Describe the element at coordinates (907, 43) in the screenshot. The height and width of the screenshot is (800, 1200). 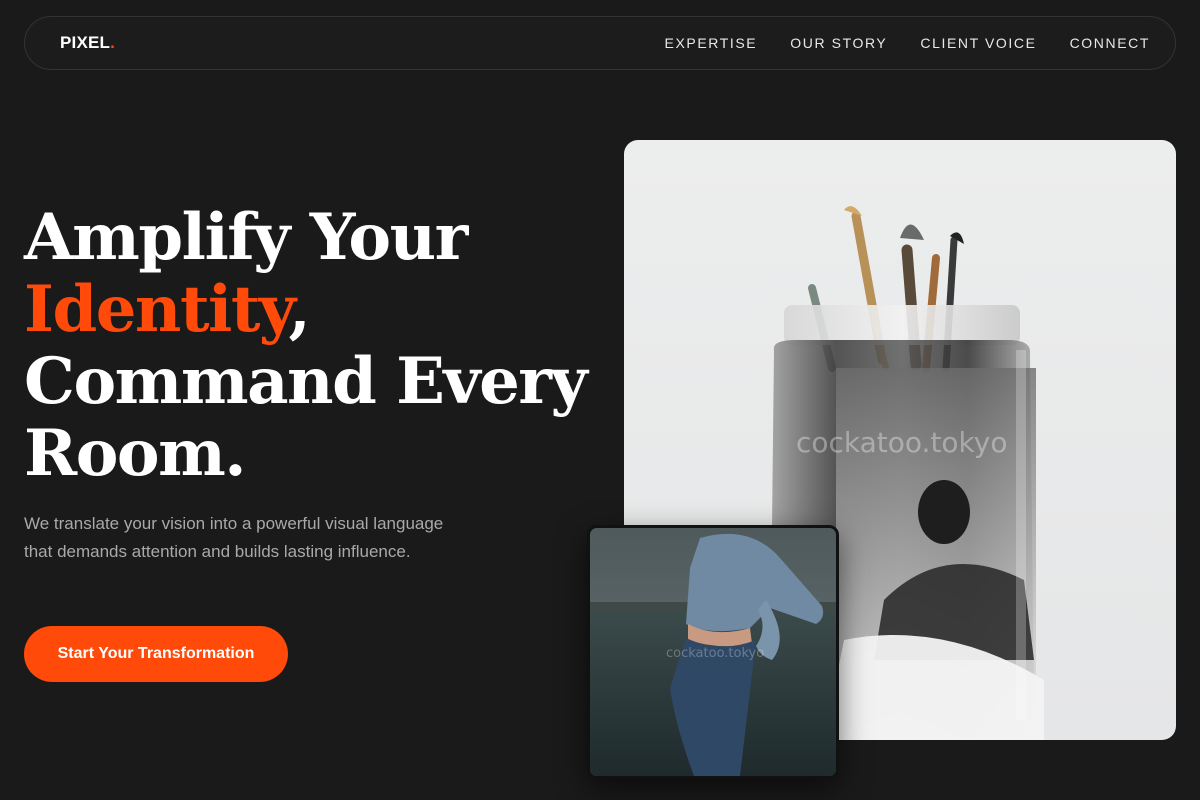
I see `nav-links: EXPERTISE OUR STORY CLIENT VOICE CONNECT` at that location.